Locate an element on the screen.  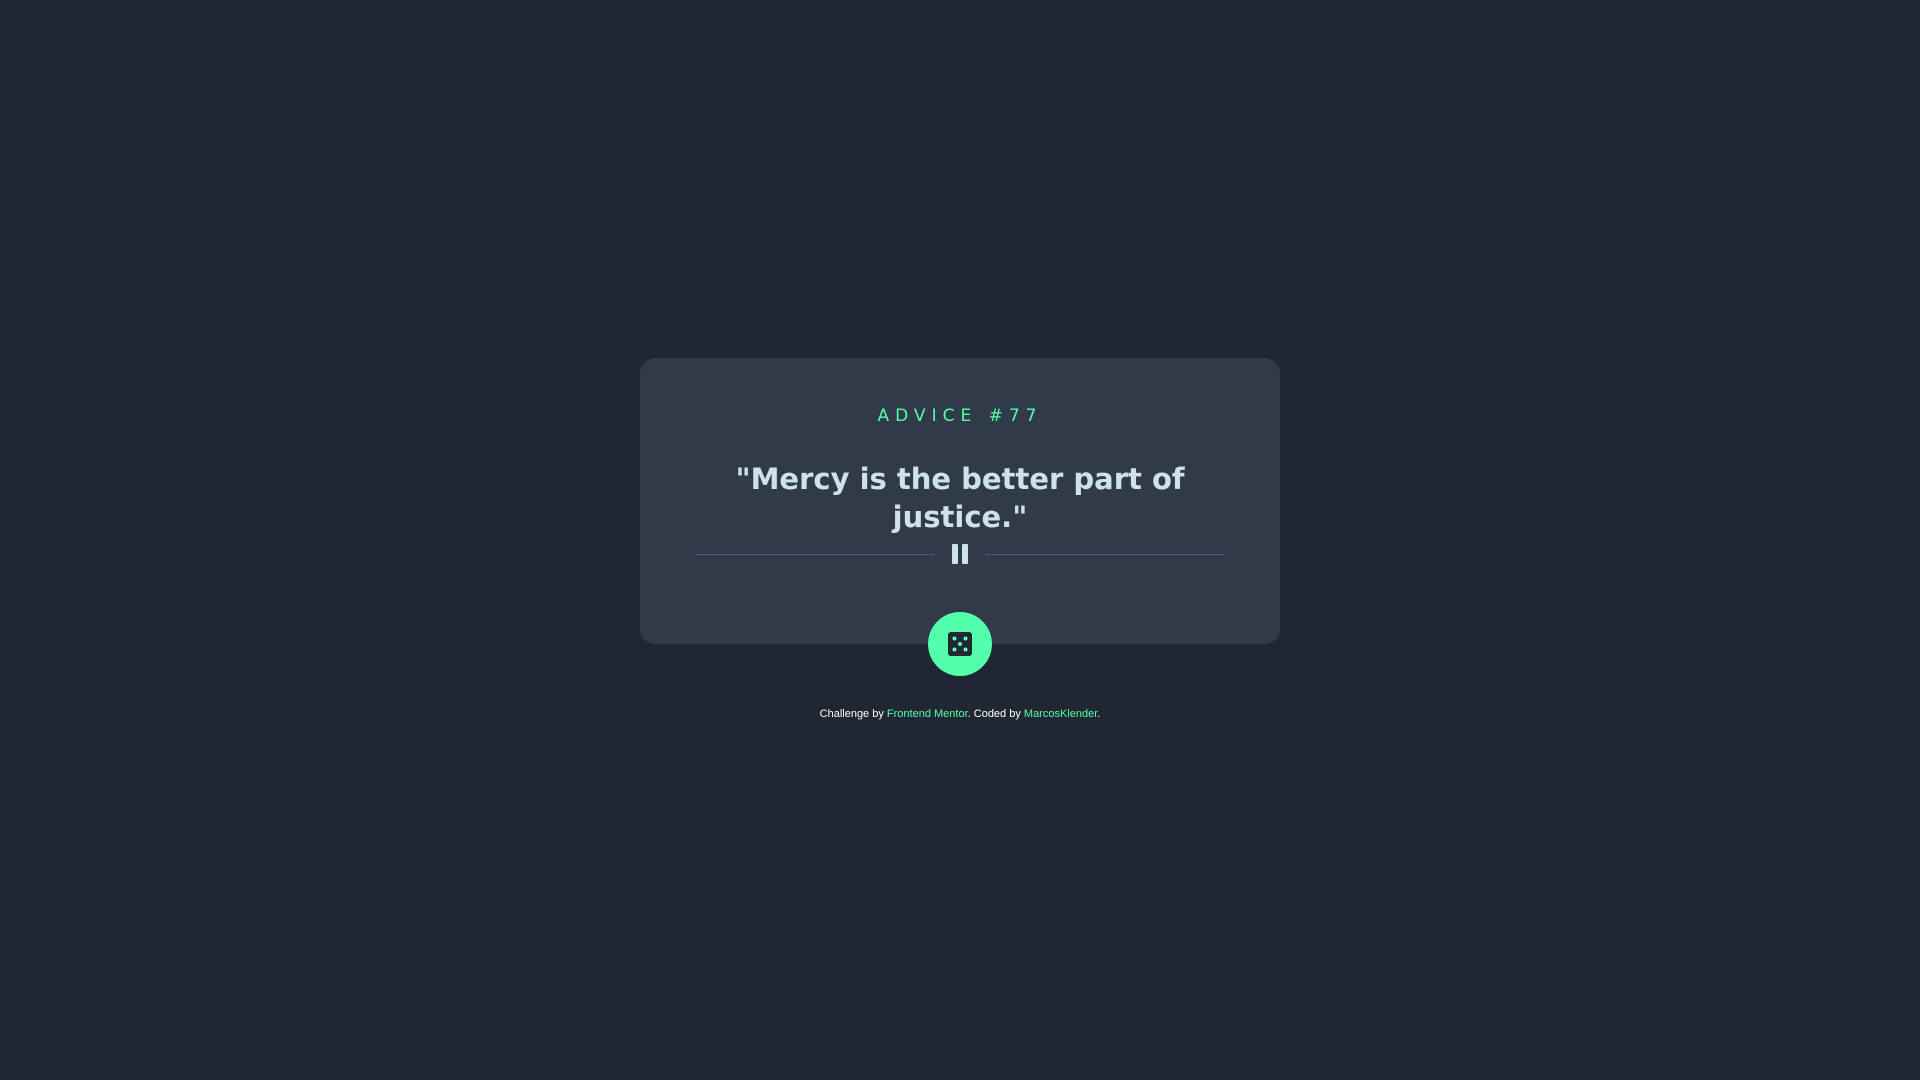
advice-number: Advice #77 is located at coordinates (960, 416).